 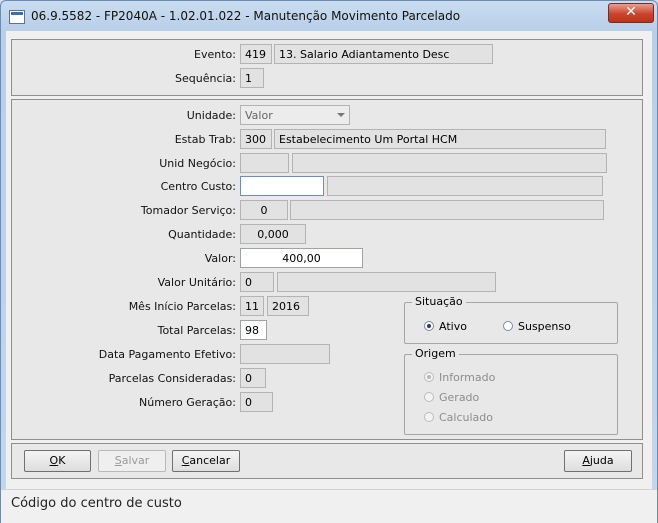 I want to click on salvar-button: Salvar, so click(x=132, y=461).